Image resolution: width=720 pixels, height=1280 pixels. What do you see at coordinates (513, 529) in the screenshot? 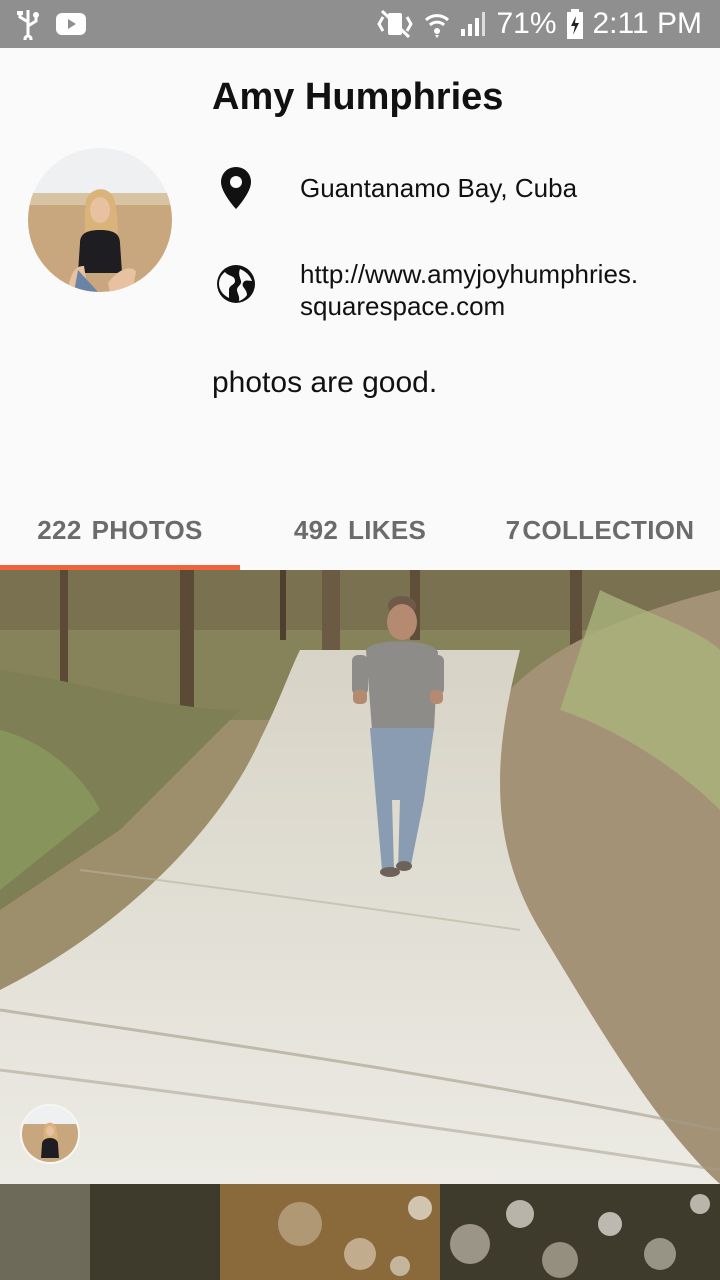
I see `tab-collection-count: 7` at bounding box center [513, 529].